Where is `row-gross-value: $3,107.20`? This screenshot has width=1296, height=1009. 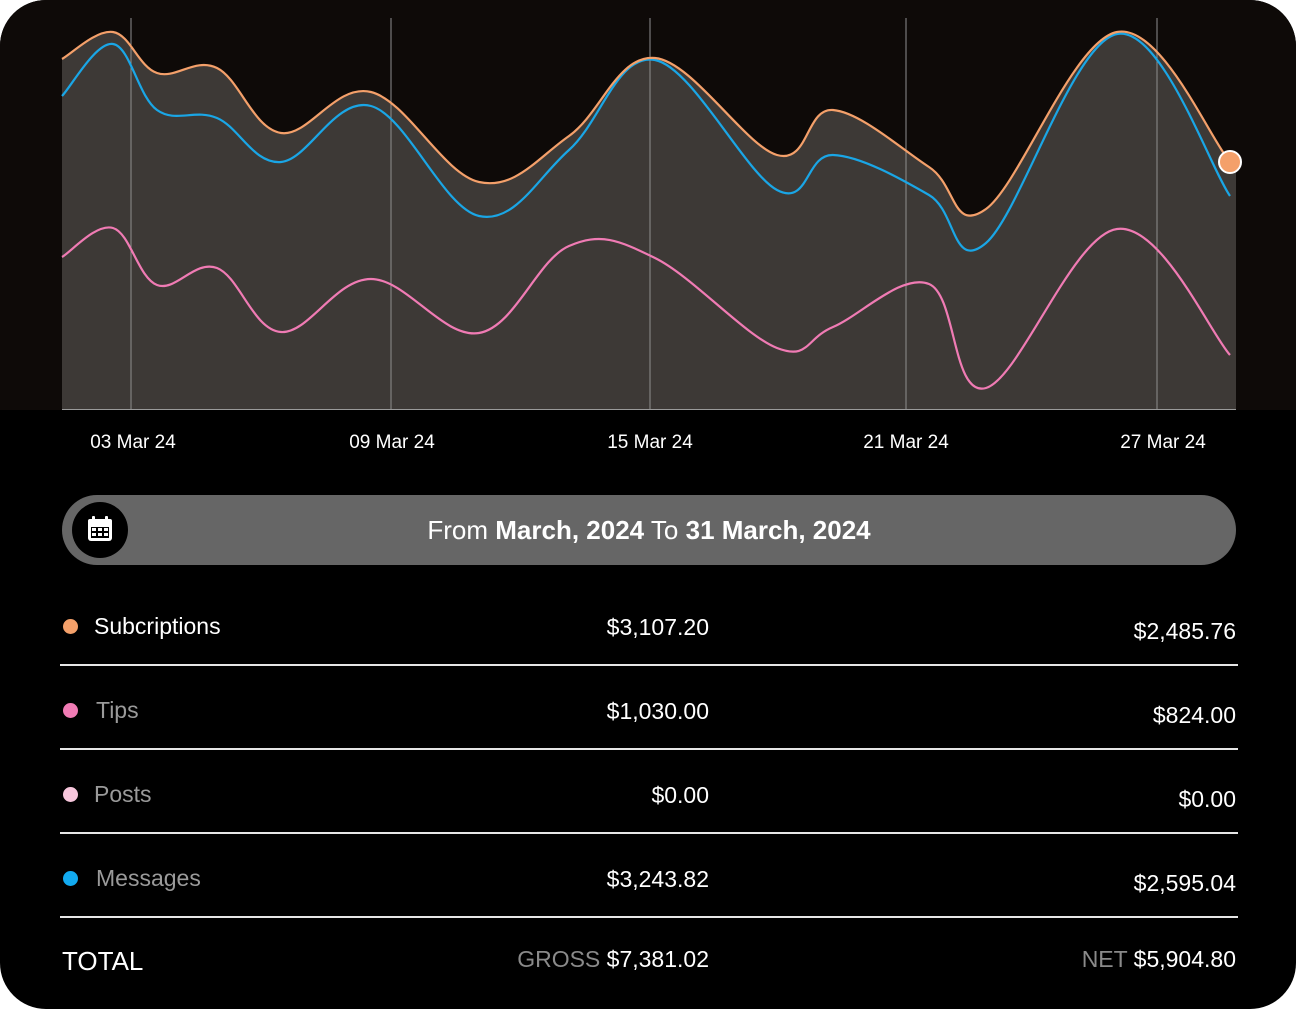 row-gross-value: $3,107.20 is located at coordinates (657, 627).